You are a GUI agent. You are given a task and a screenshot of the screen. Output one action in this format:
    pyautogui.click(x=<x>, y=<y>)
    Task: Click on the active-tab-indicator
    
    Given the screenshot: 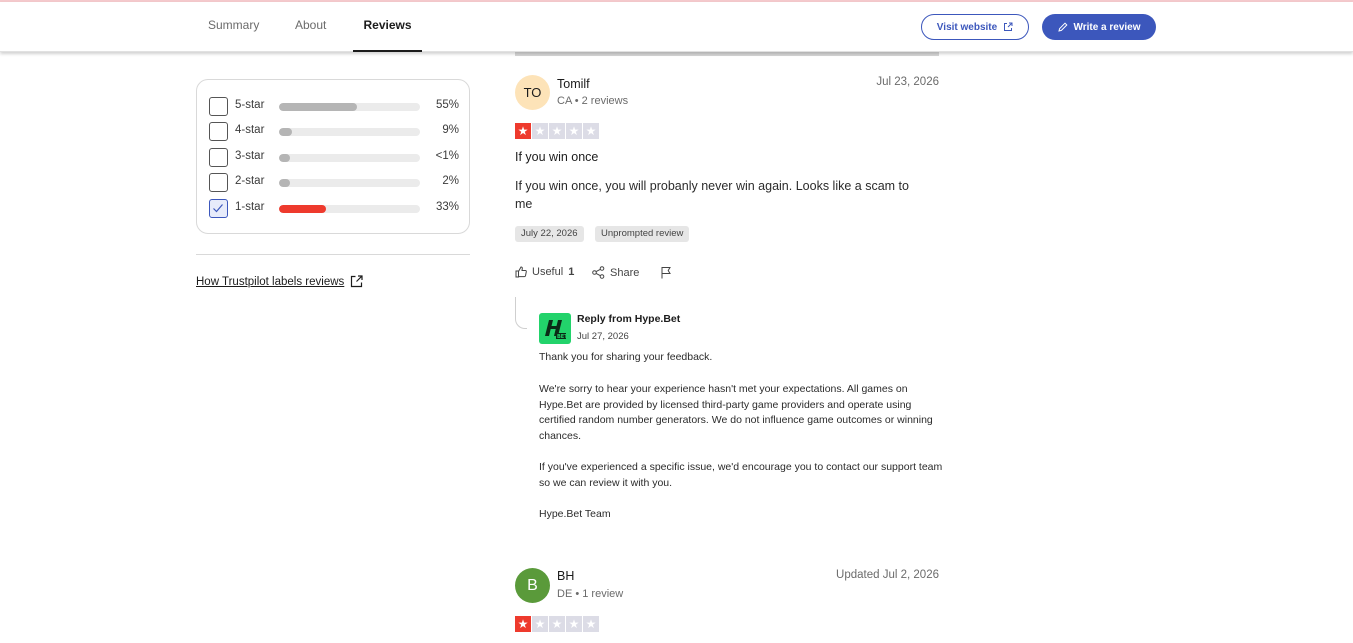 What is the action you would take?
    pyautogui.click(x=387, y=51)
    